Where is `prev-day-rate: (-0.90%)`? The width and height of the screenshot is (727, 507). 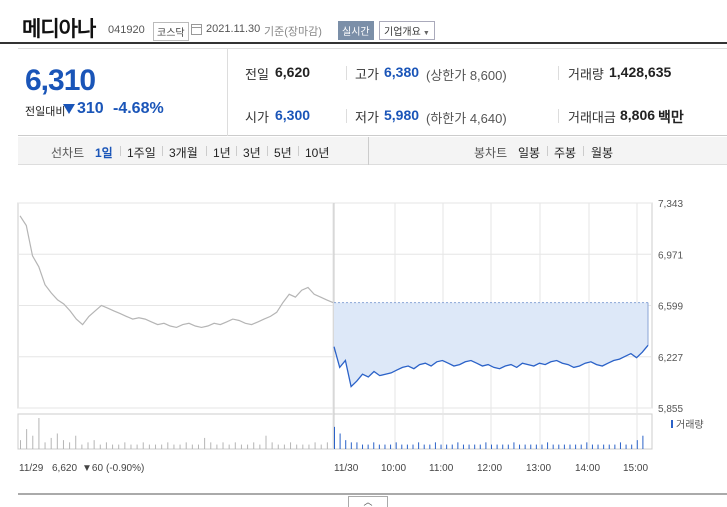
prev-day-rate: (-0.90%) is located at coordinates (125, 468).